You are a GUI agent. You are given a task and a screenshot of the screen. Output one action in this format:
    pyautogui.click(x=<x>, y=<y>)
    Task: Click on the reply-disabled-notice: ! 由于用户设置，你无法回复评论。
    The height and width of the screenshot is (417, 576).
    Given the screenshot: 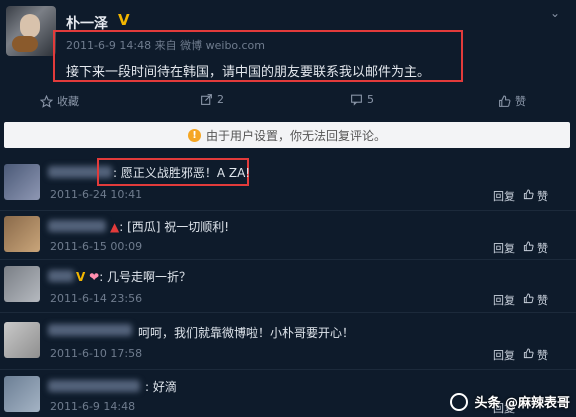 What is the action you would take?
    pyautogui.click(x=287, y=135)
    